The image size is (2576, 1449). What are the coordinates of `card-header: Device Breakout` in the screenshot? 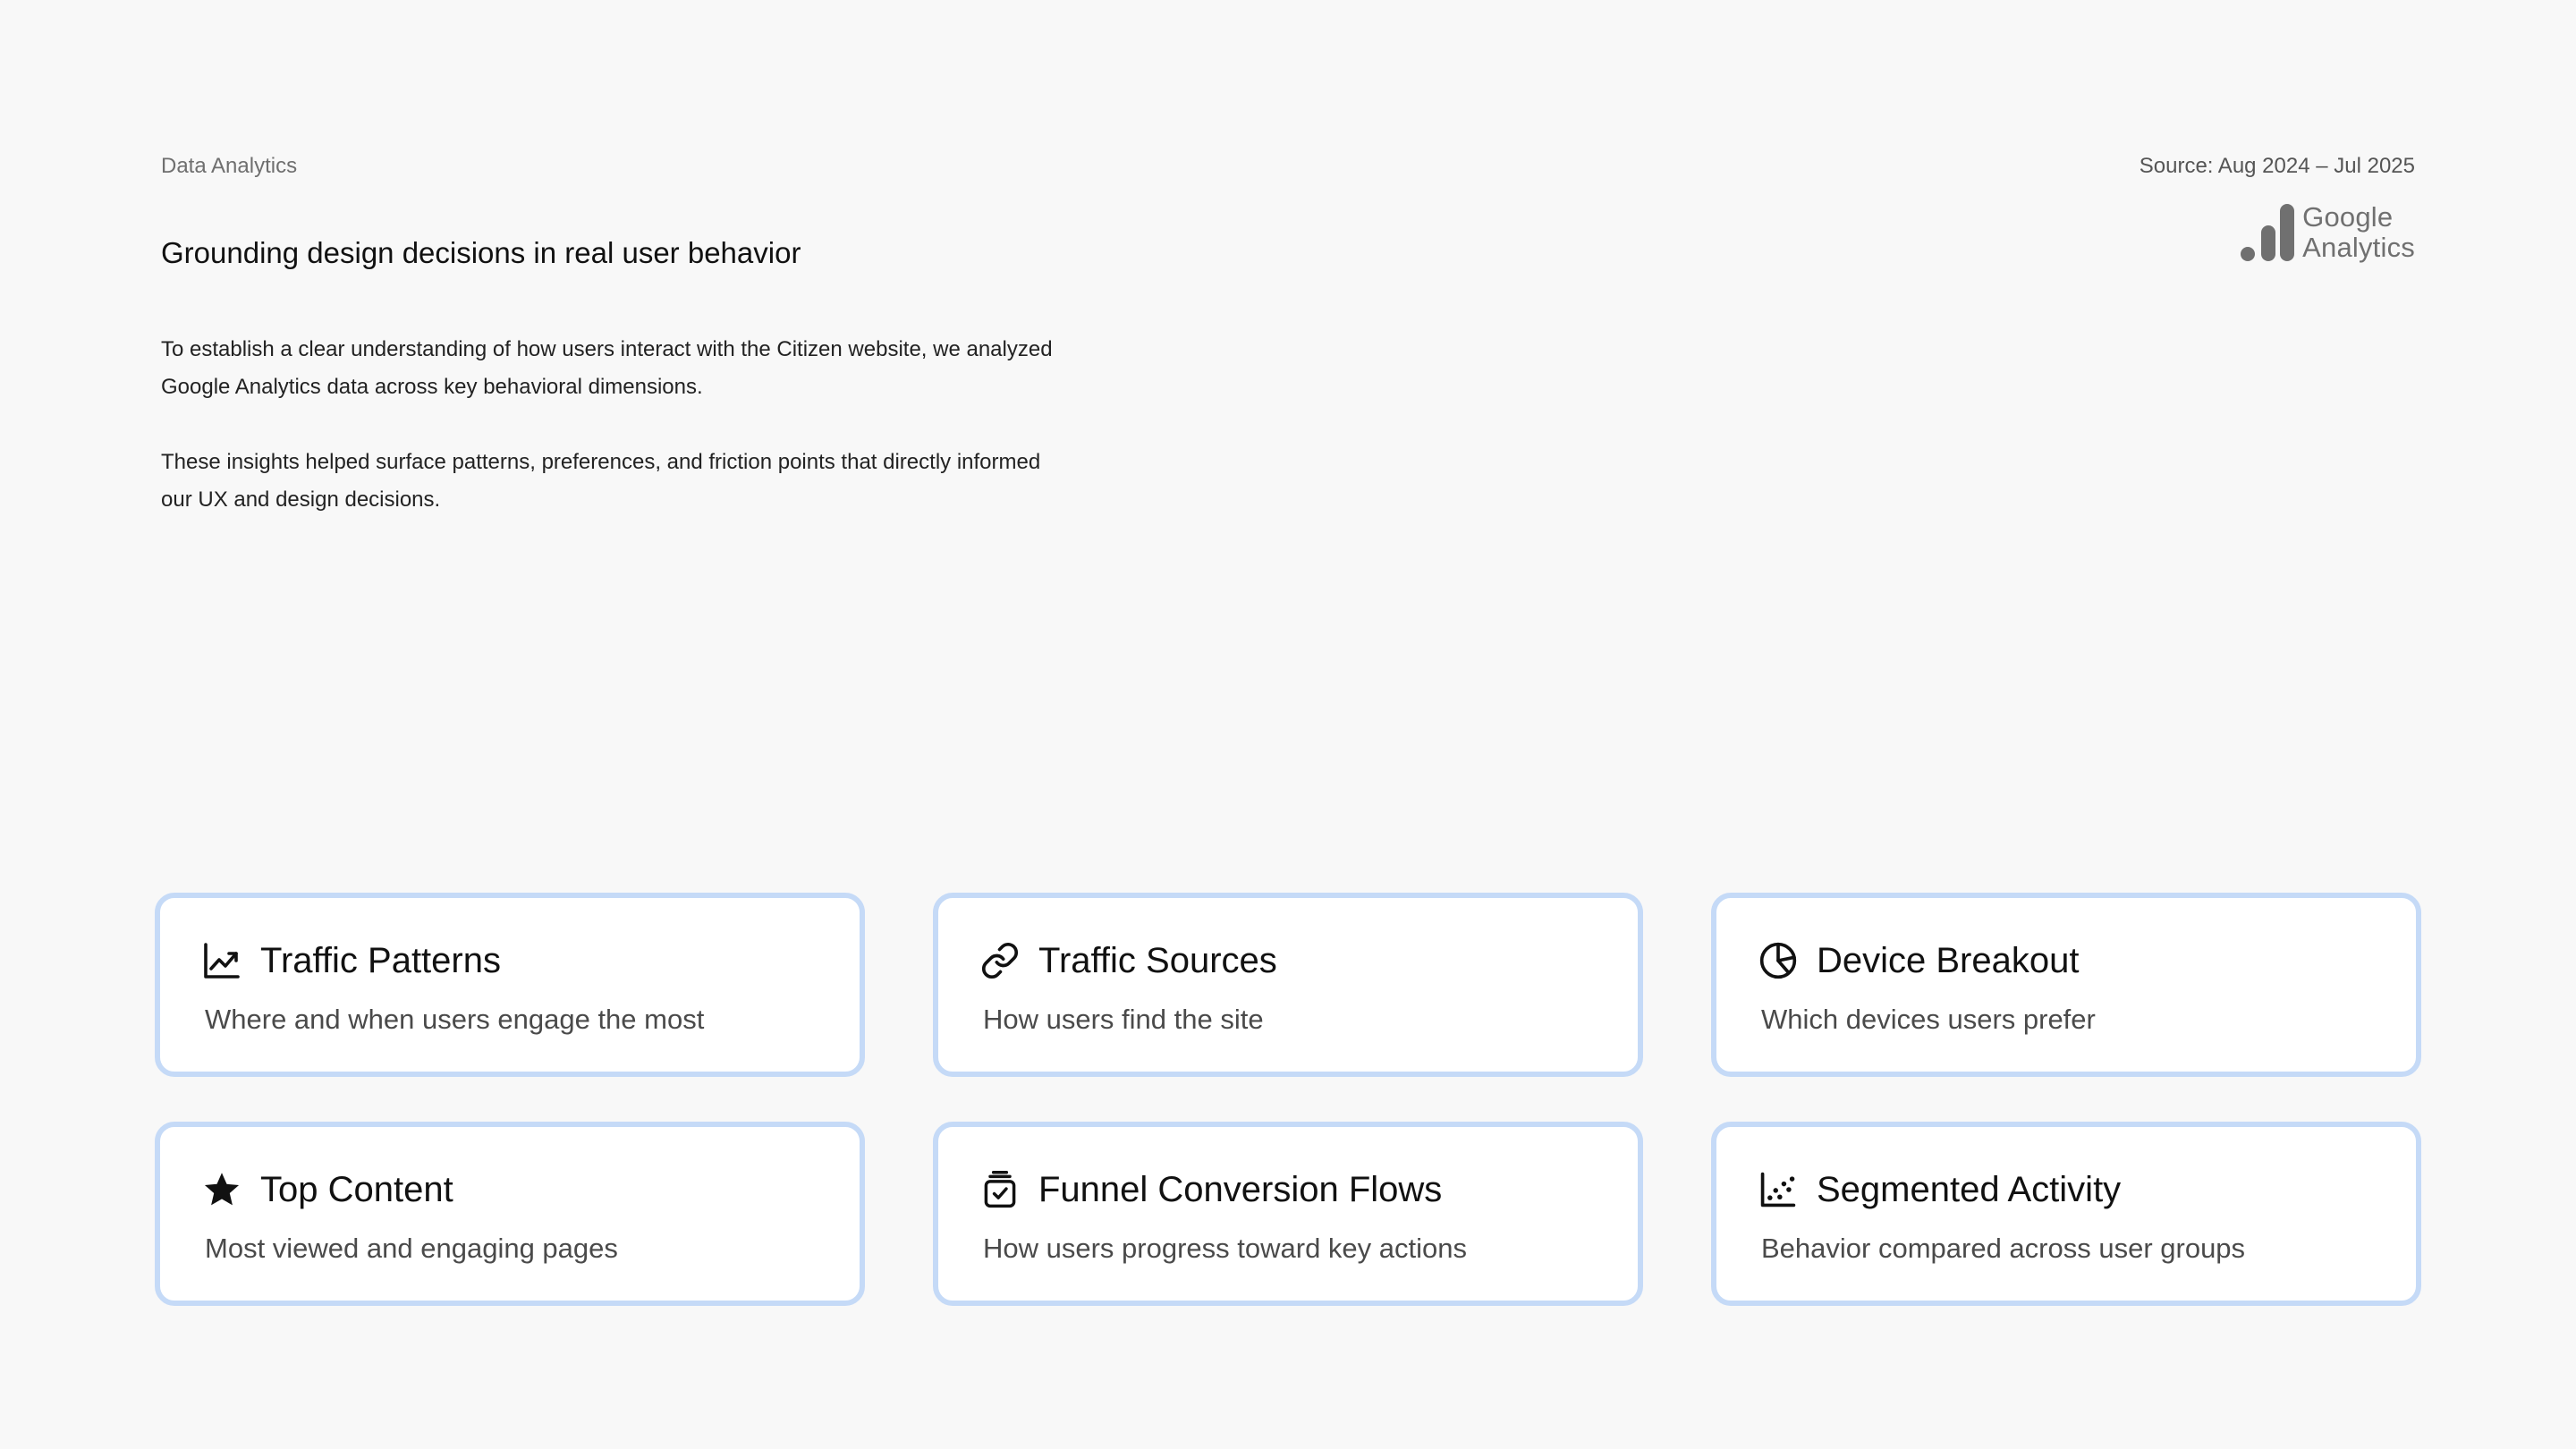 It's located at (2066, 960).